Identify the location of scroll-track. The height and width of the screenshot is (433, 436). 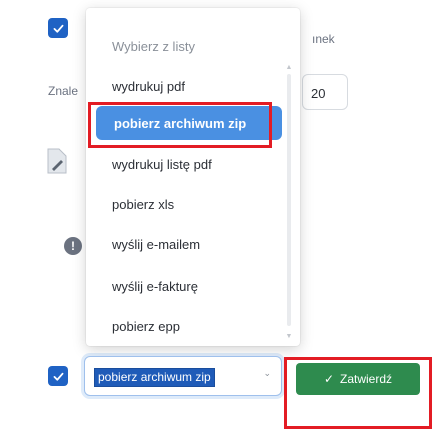
(289, 200).